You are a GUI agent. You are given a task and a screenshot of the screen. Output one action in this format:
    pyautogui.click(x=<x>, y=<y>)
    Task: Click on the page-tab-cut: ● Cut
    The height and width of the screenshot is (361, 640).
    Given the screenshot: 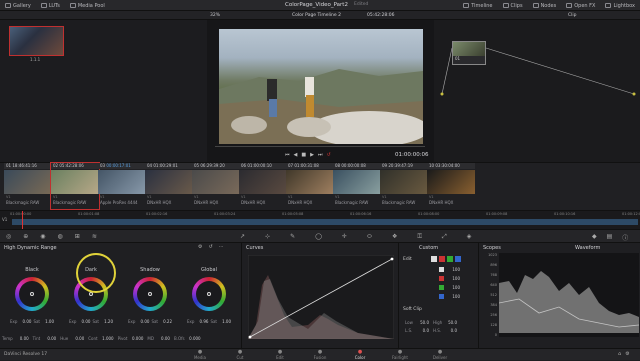 What is the action you would take?
    pyautogui.click(x=240, y=355)
    